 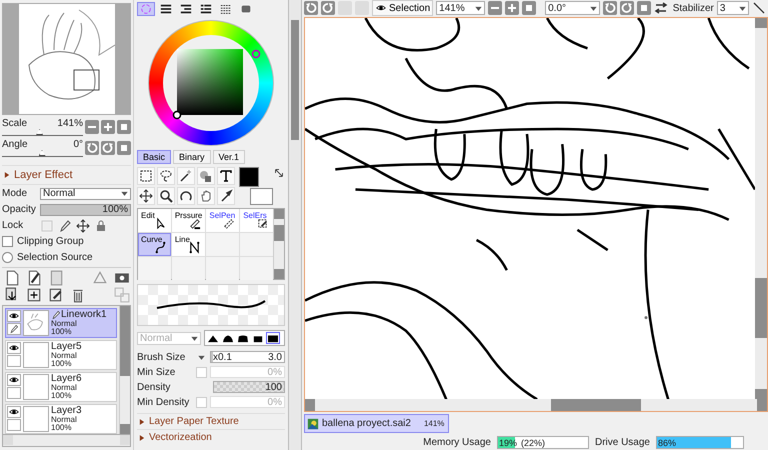 I want to click on text-tool-icon, so click(x=226, y=176).